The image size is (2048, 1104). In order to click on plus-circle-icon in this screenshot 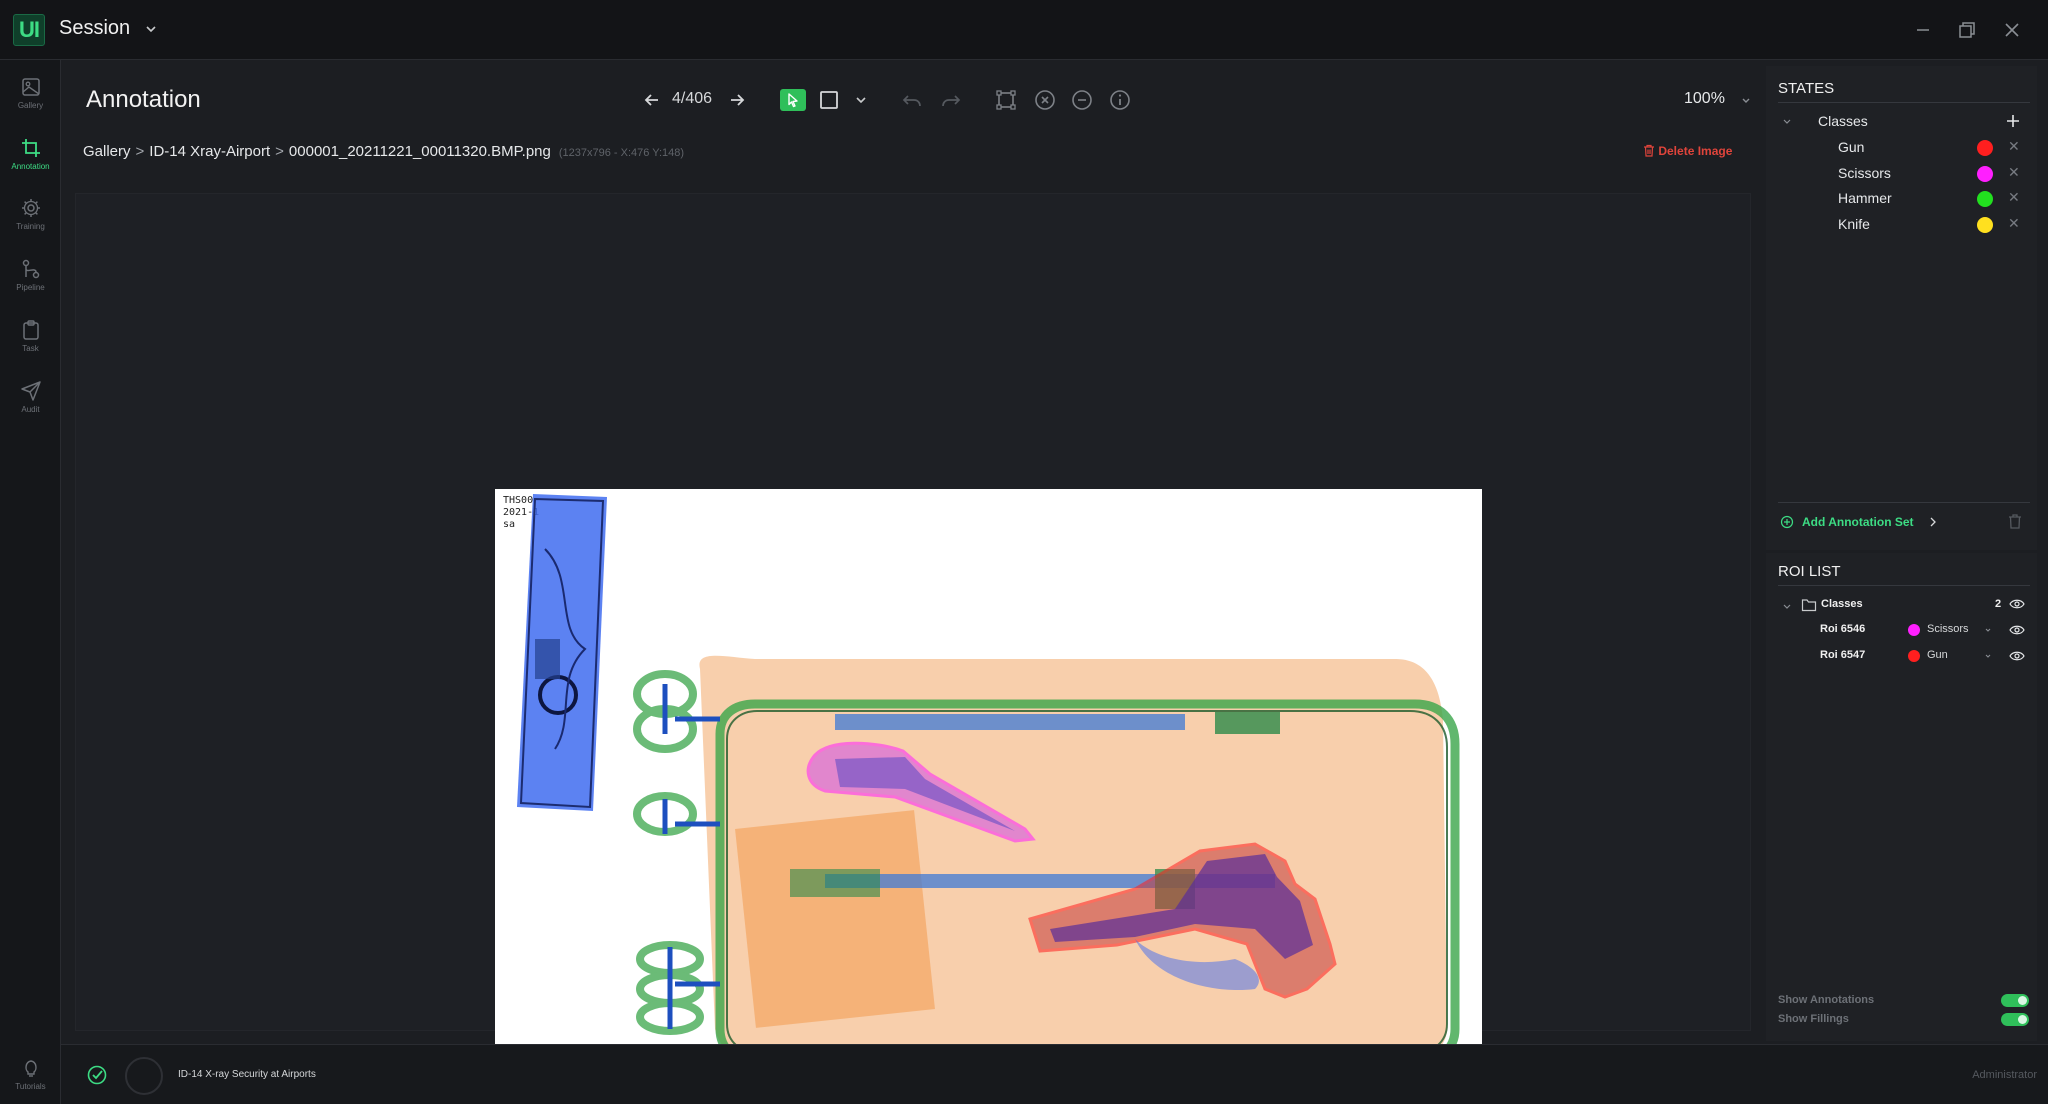, I will do `click(1787, 522)`.